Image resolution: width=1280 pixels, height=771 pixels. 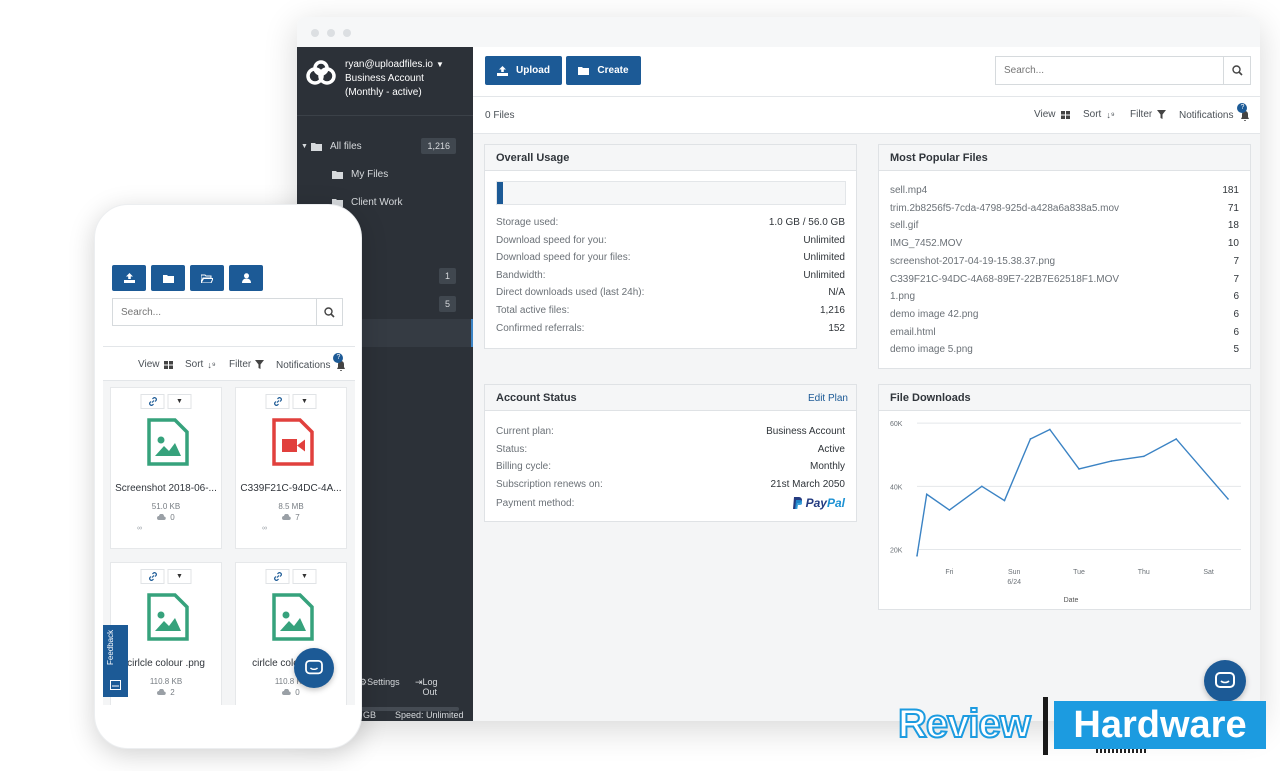 What do you see at coordinates (247, 364) in the screenshot?
I see `phone-filter-toggle: Filter` at bounding box center [247, 364].